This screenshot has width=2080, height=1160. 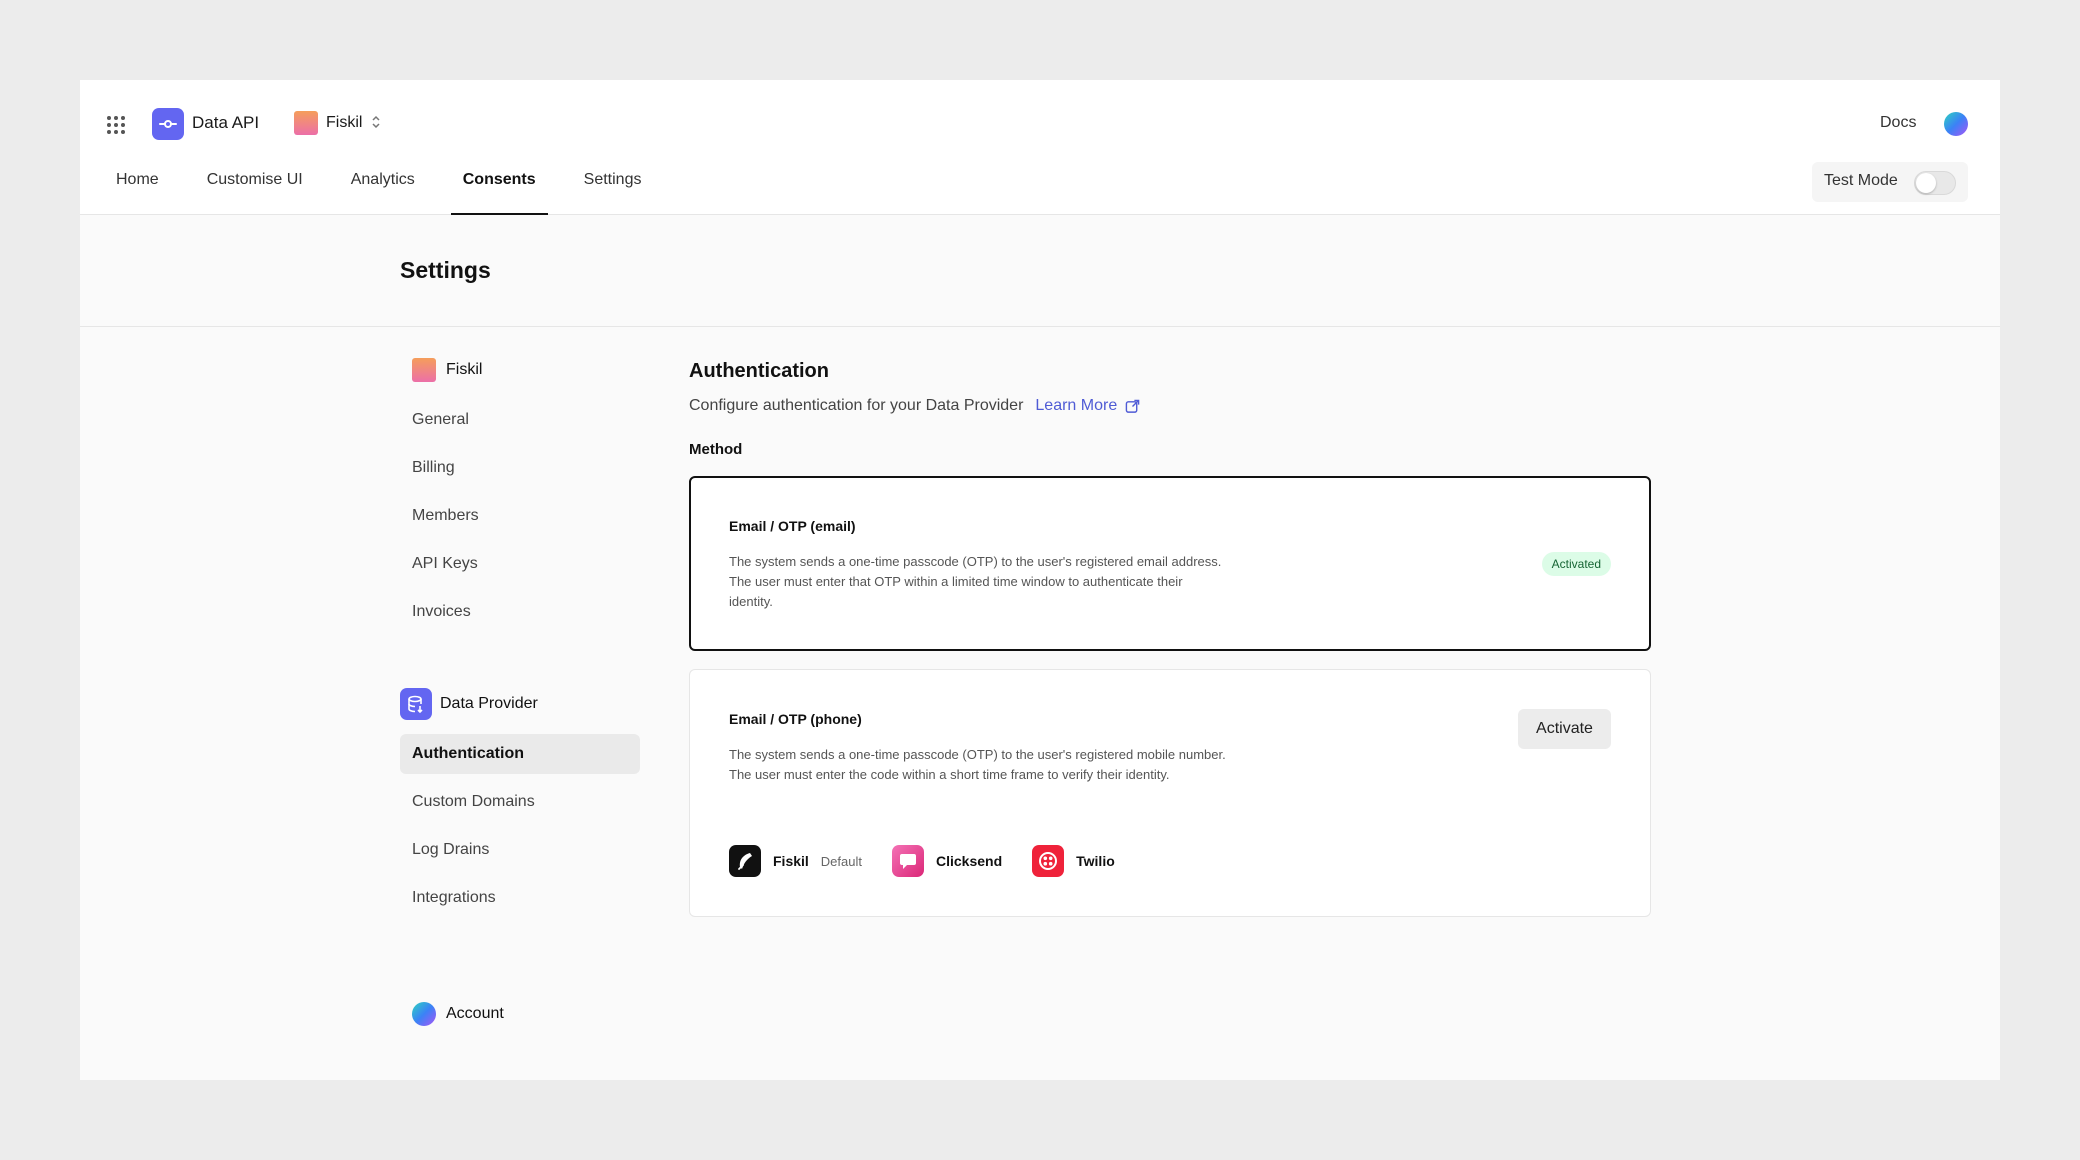 What do you see at coordinates (1132, 406) in the screenshot?
I see `external-link-icon` at bounding box center [1132, 406].